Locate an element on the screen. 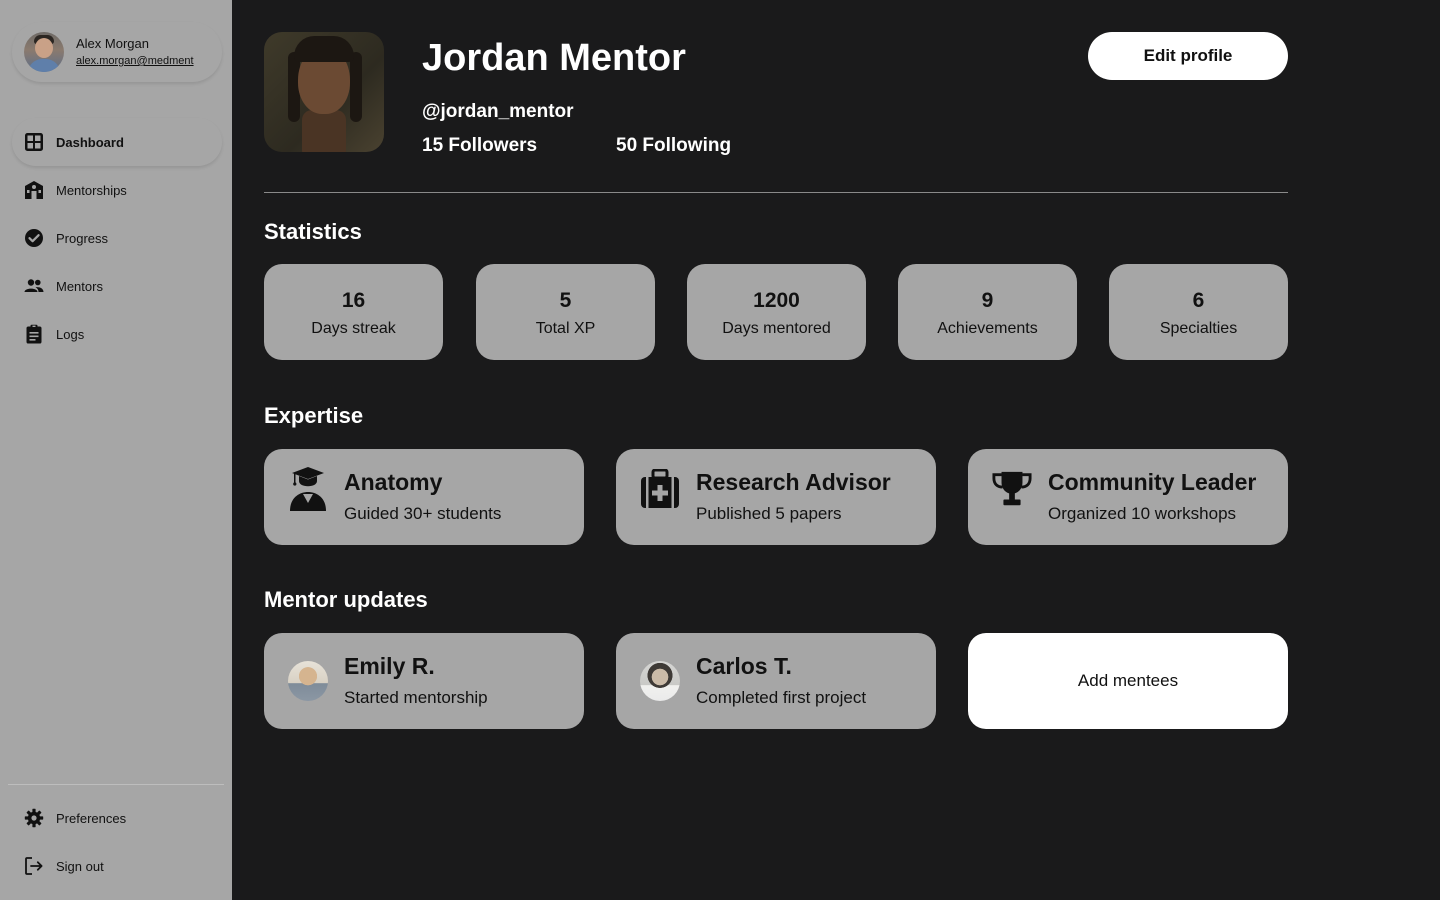  followers-count: 15 Followers is located at coordinates (479, 146).